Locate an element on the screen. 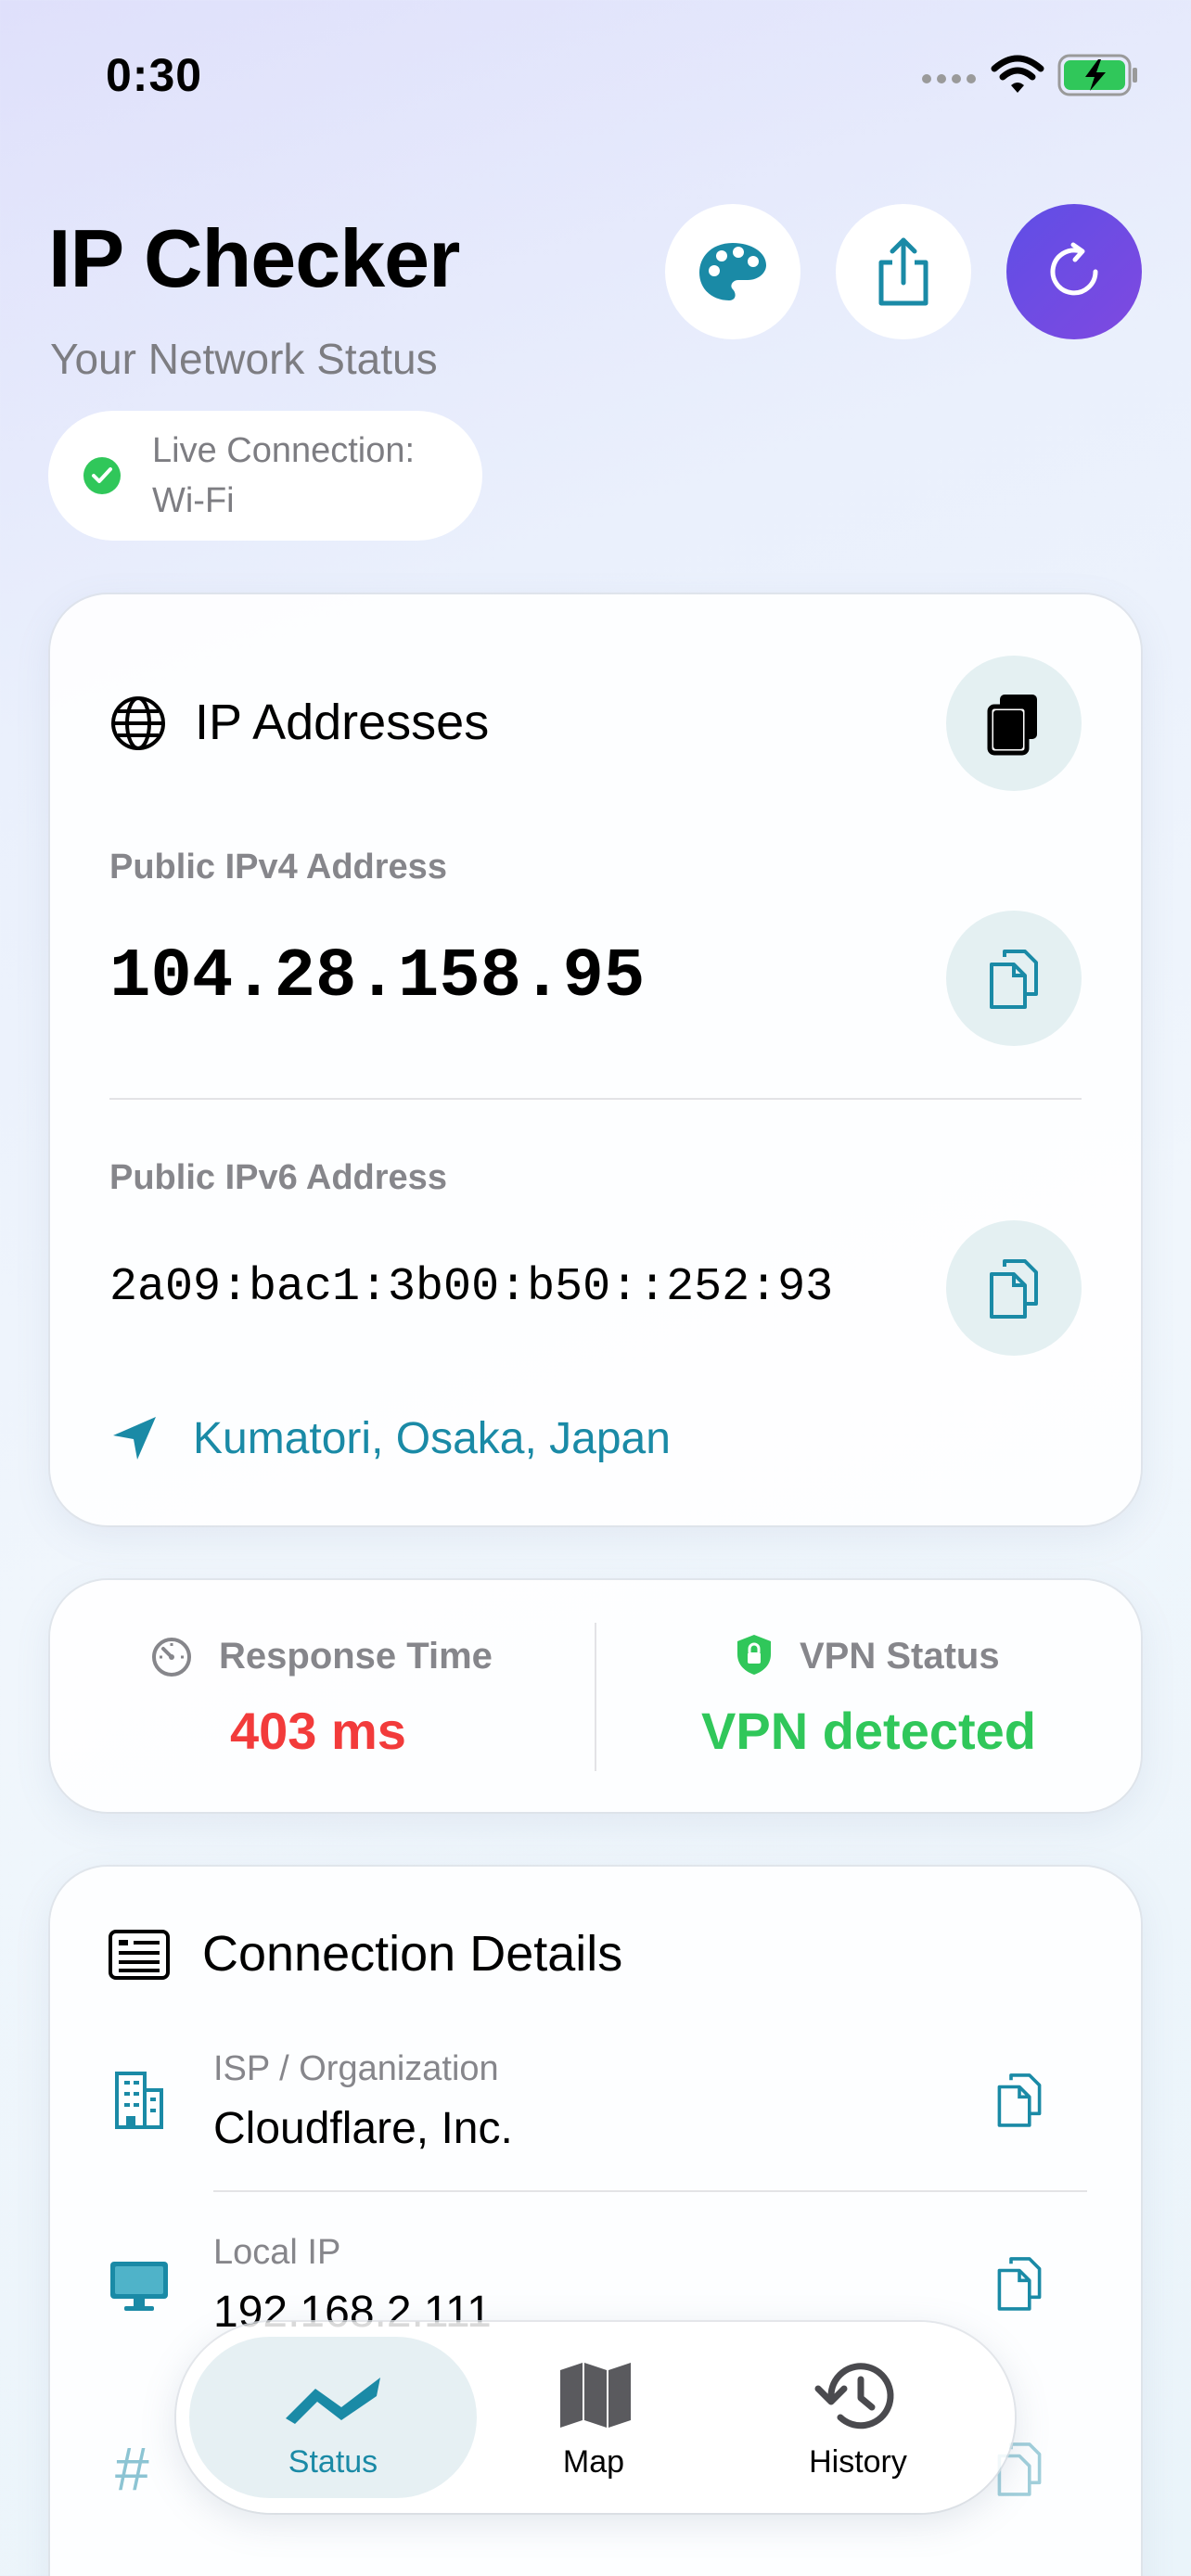 This screenshot has width=1191, height=2576. location-link: Kumatori, Osaka, Japan is located at coordinates (432, 1438).